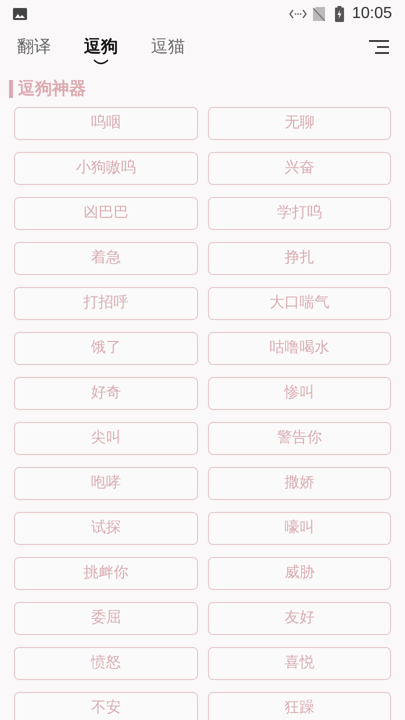 The width and height of the screenshot is (405, 720). I want to click on sound-button: 好奇, so click(106, 393).